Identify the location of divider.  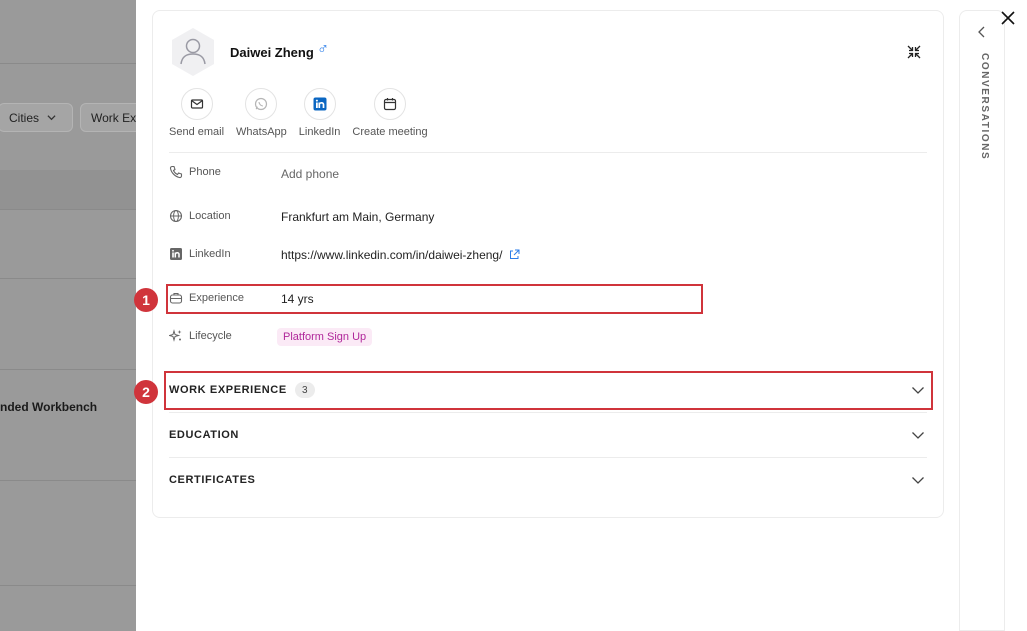
(548, 152).